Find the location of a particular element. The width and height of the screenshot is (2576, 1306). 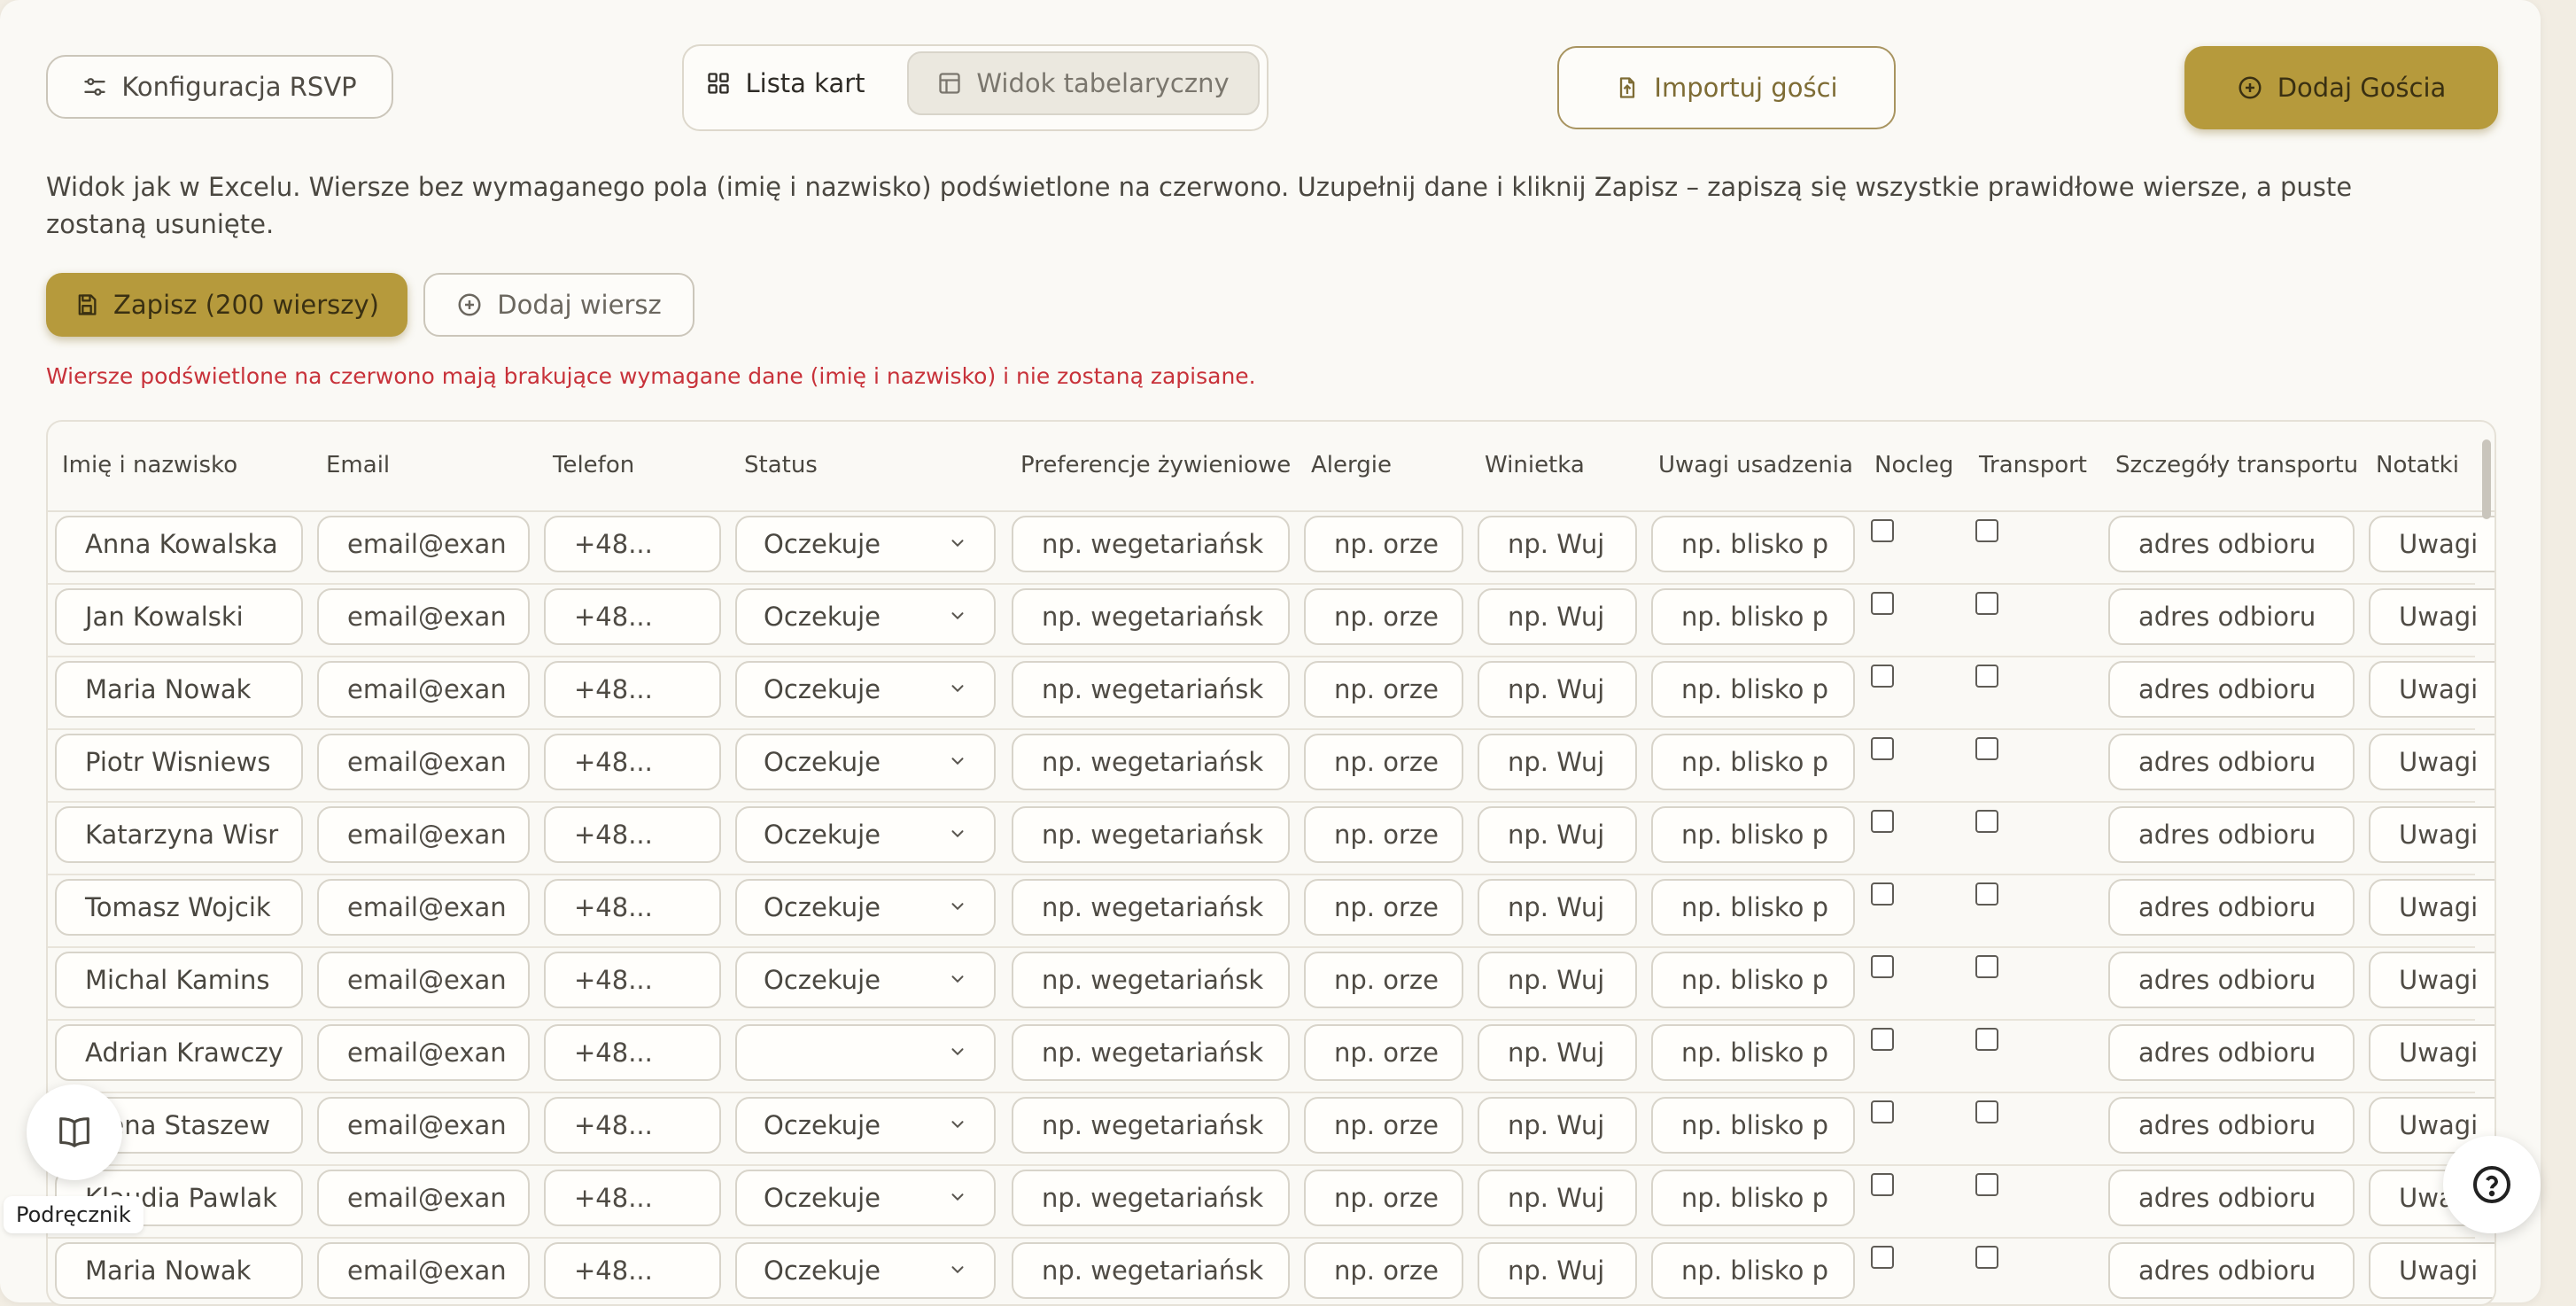

table-scrollbar is located at coordinates (2486, 479).